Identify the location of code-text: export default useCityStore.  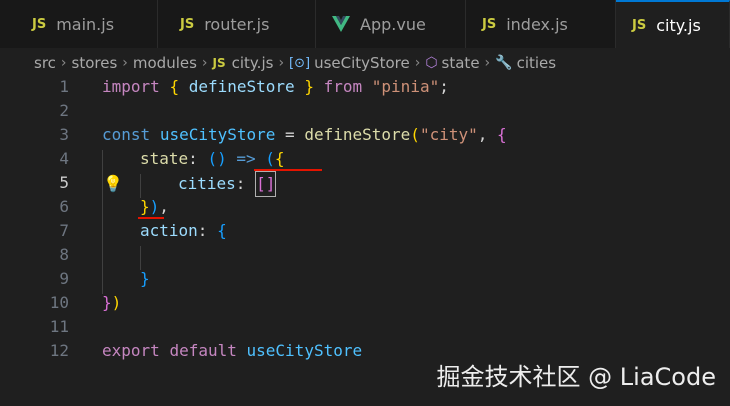
(232, 350).